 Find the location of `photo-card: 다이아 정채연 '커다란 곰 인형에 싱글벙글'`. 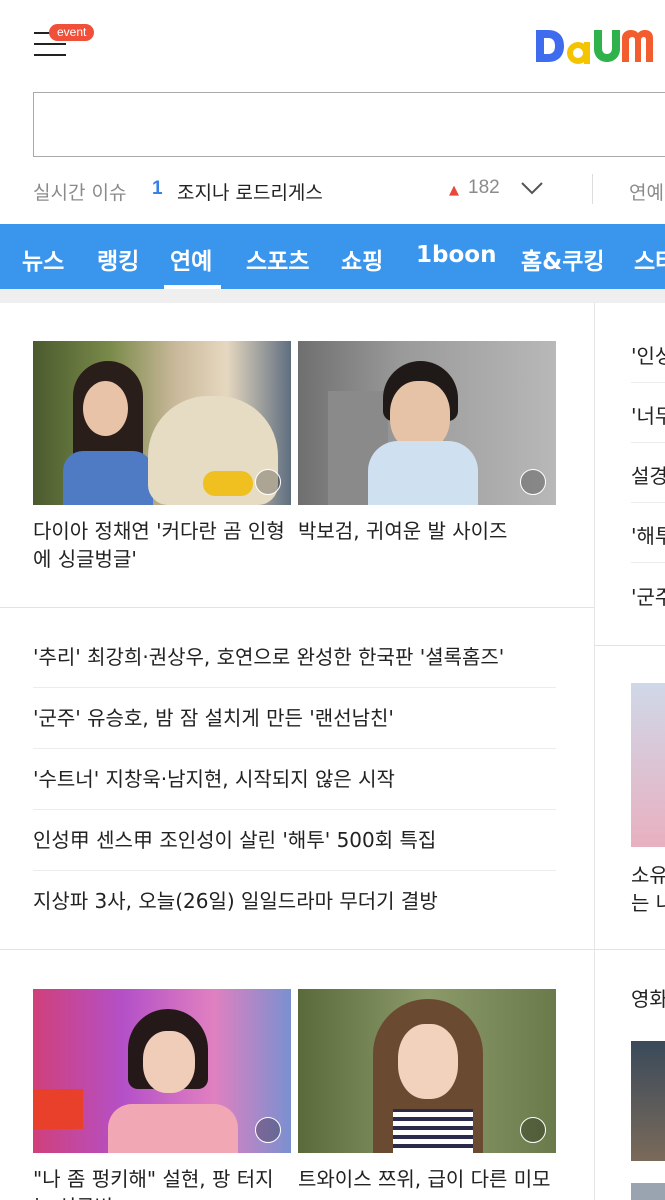

photo-card: 다이아 정채연 '커다란 곰 인형에 싱글벙글' is located at coordinates (162, 457).